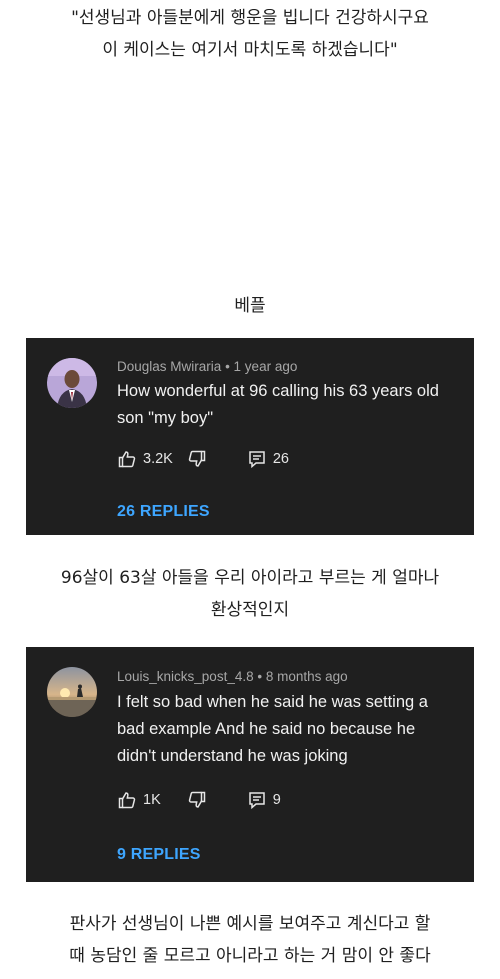  I want to click on person-photo-avatar-icon, so click(72, 383).